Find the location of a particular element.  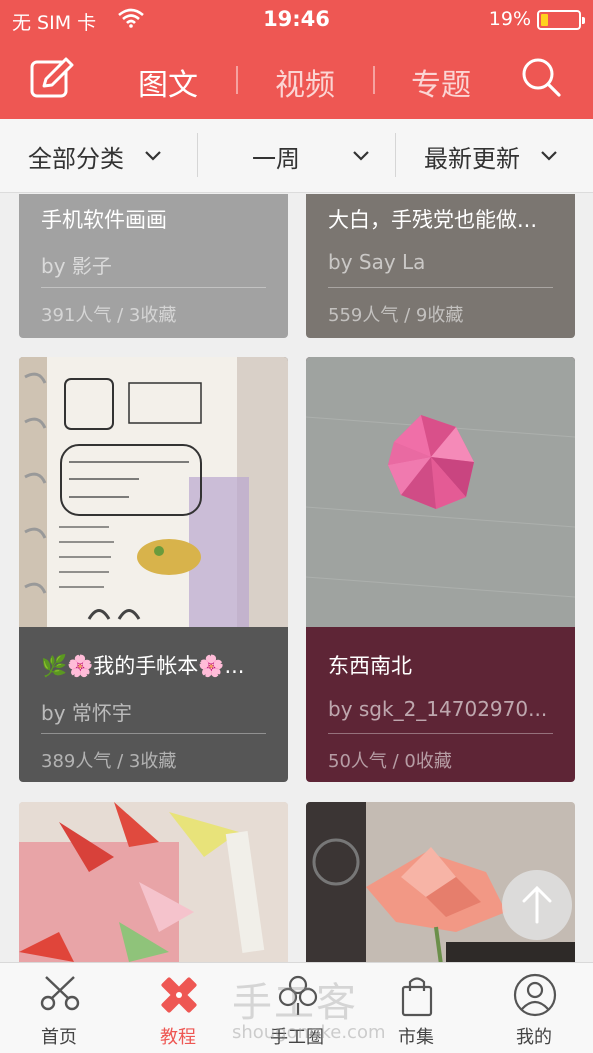

card-stats: 559人气 / 9收藏 is located at coordinates (396, 315).